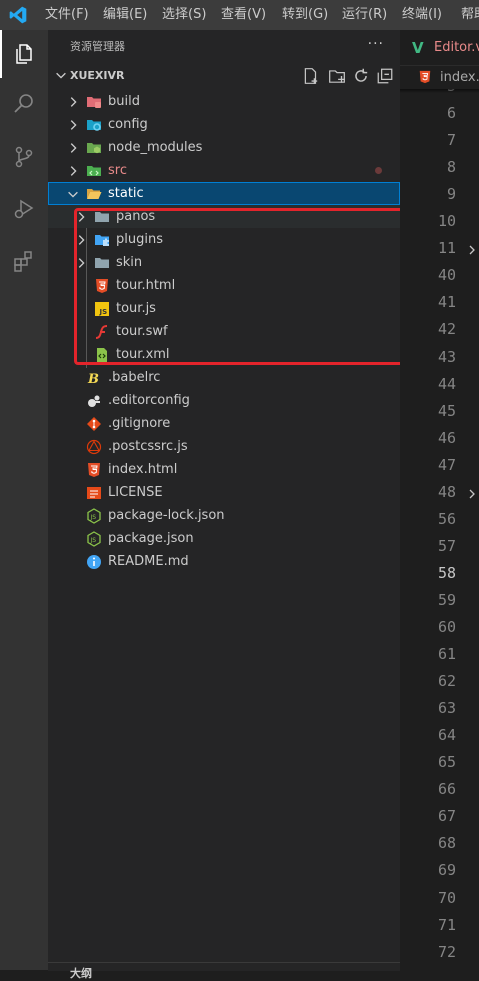 The image size is (479, 981). I want to click on tree-item-label: build, so click(124, 101).